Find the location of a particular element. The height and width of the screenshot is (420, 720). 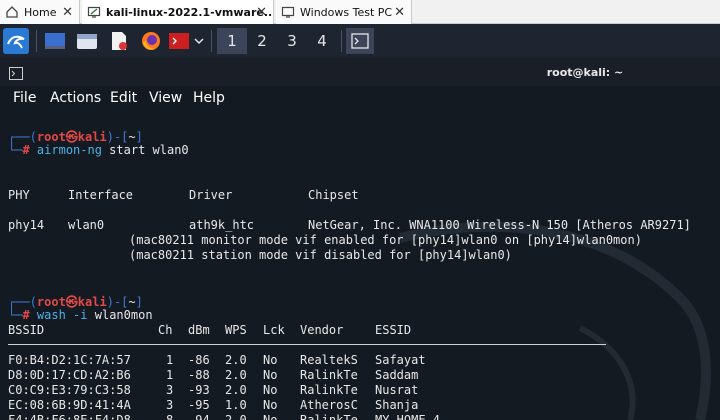

wash-divider is located at coordinates (307, 344).